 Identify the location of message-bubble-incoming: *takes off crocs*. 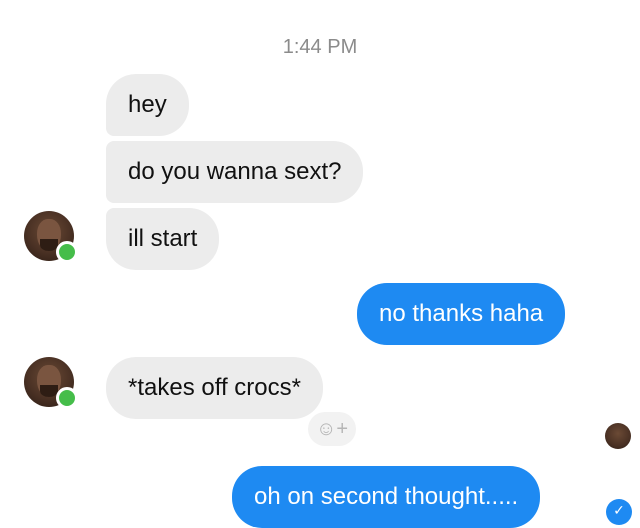
(214, 388).